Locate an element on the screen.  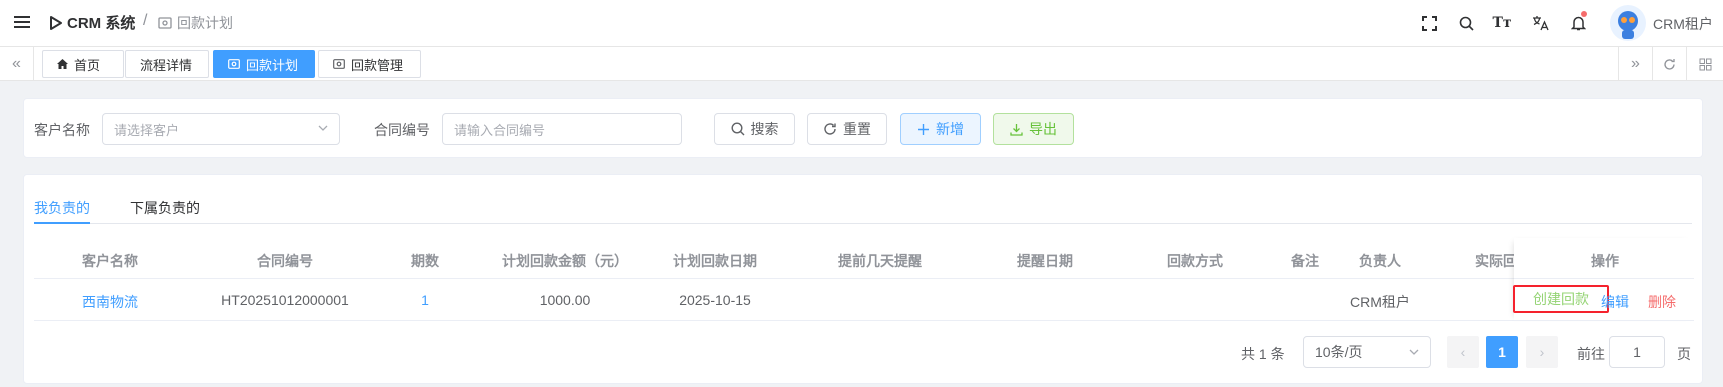
goto-label: 前往 is located at coordinates (1591, 354).